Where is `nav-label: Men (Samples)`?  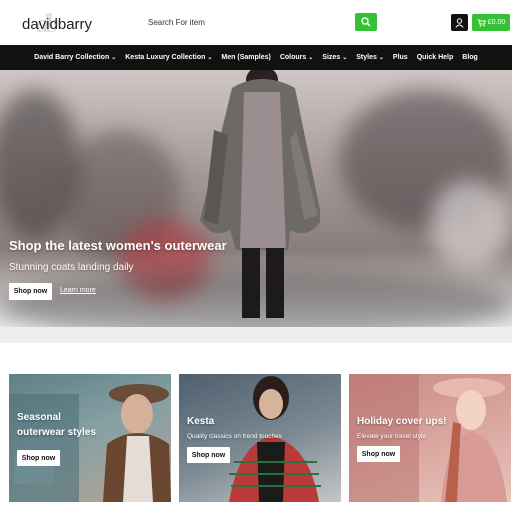 nav-label: Men (Samples) is located at coordinates (246, 57).